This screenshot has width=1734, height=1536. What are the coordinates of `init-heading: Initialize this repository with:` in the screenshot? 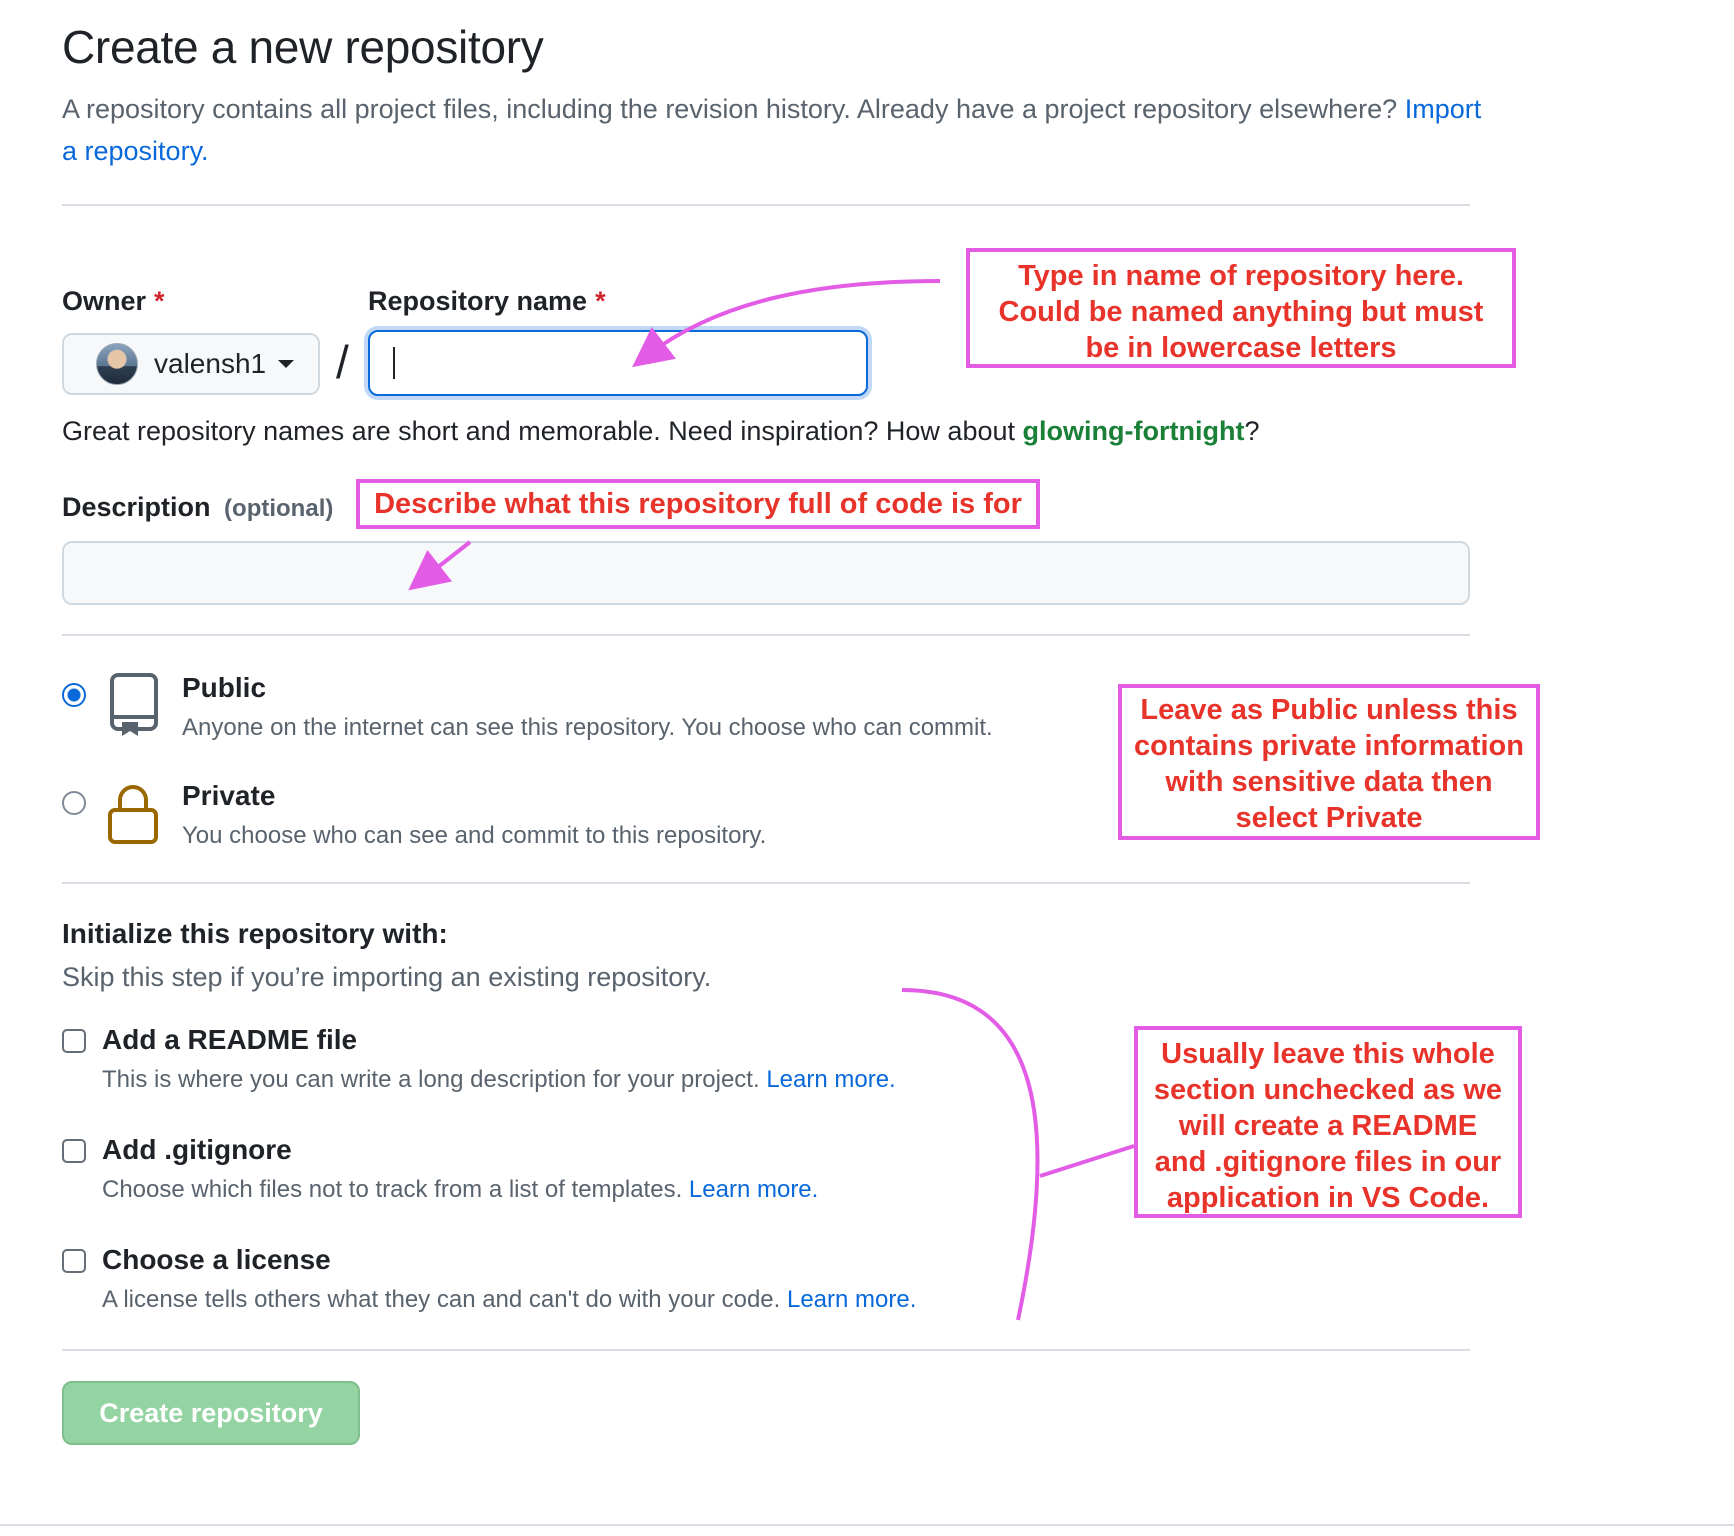 It's located at (255, 933).